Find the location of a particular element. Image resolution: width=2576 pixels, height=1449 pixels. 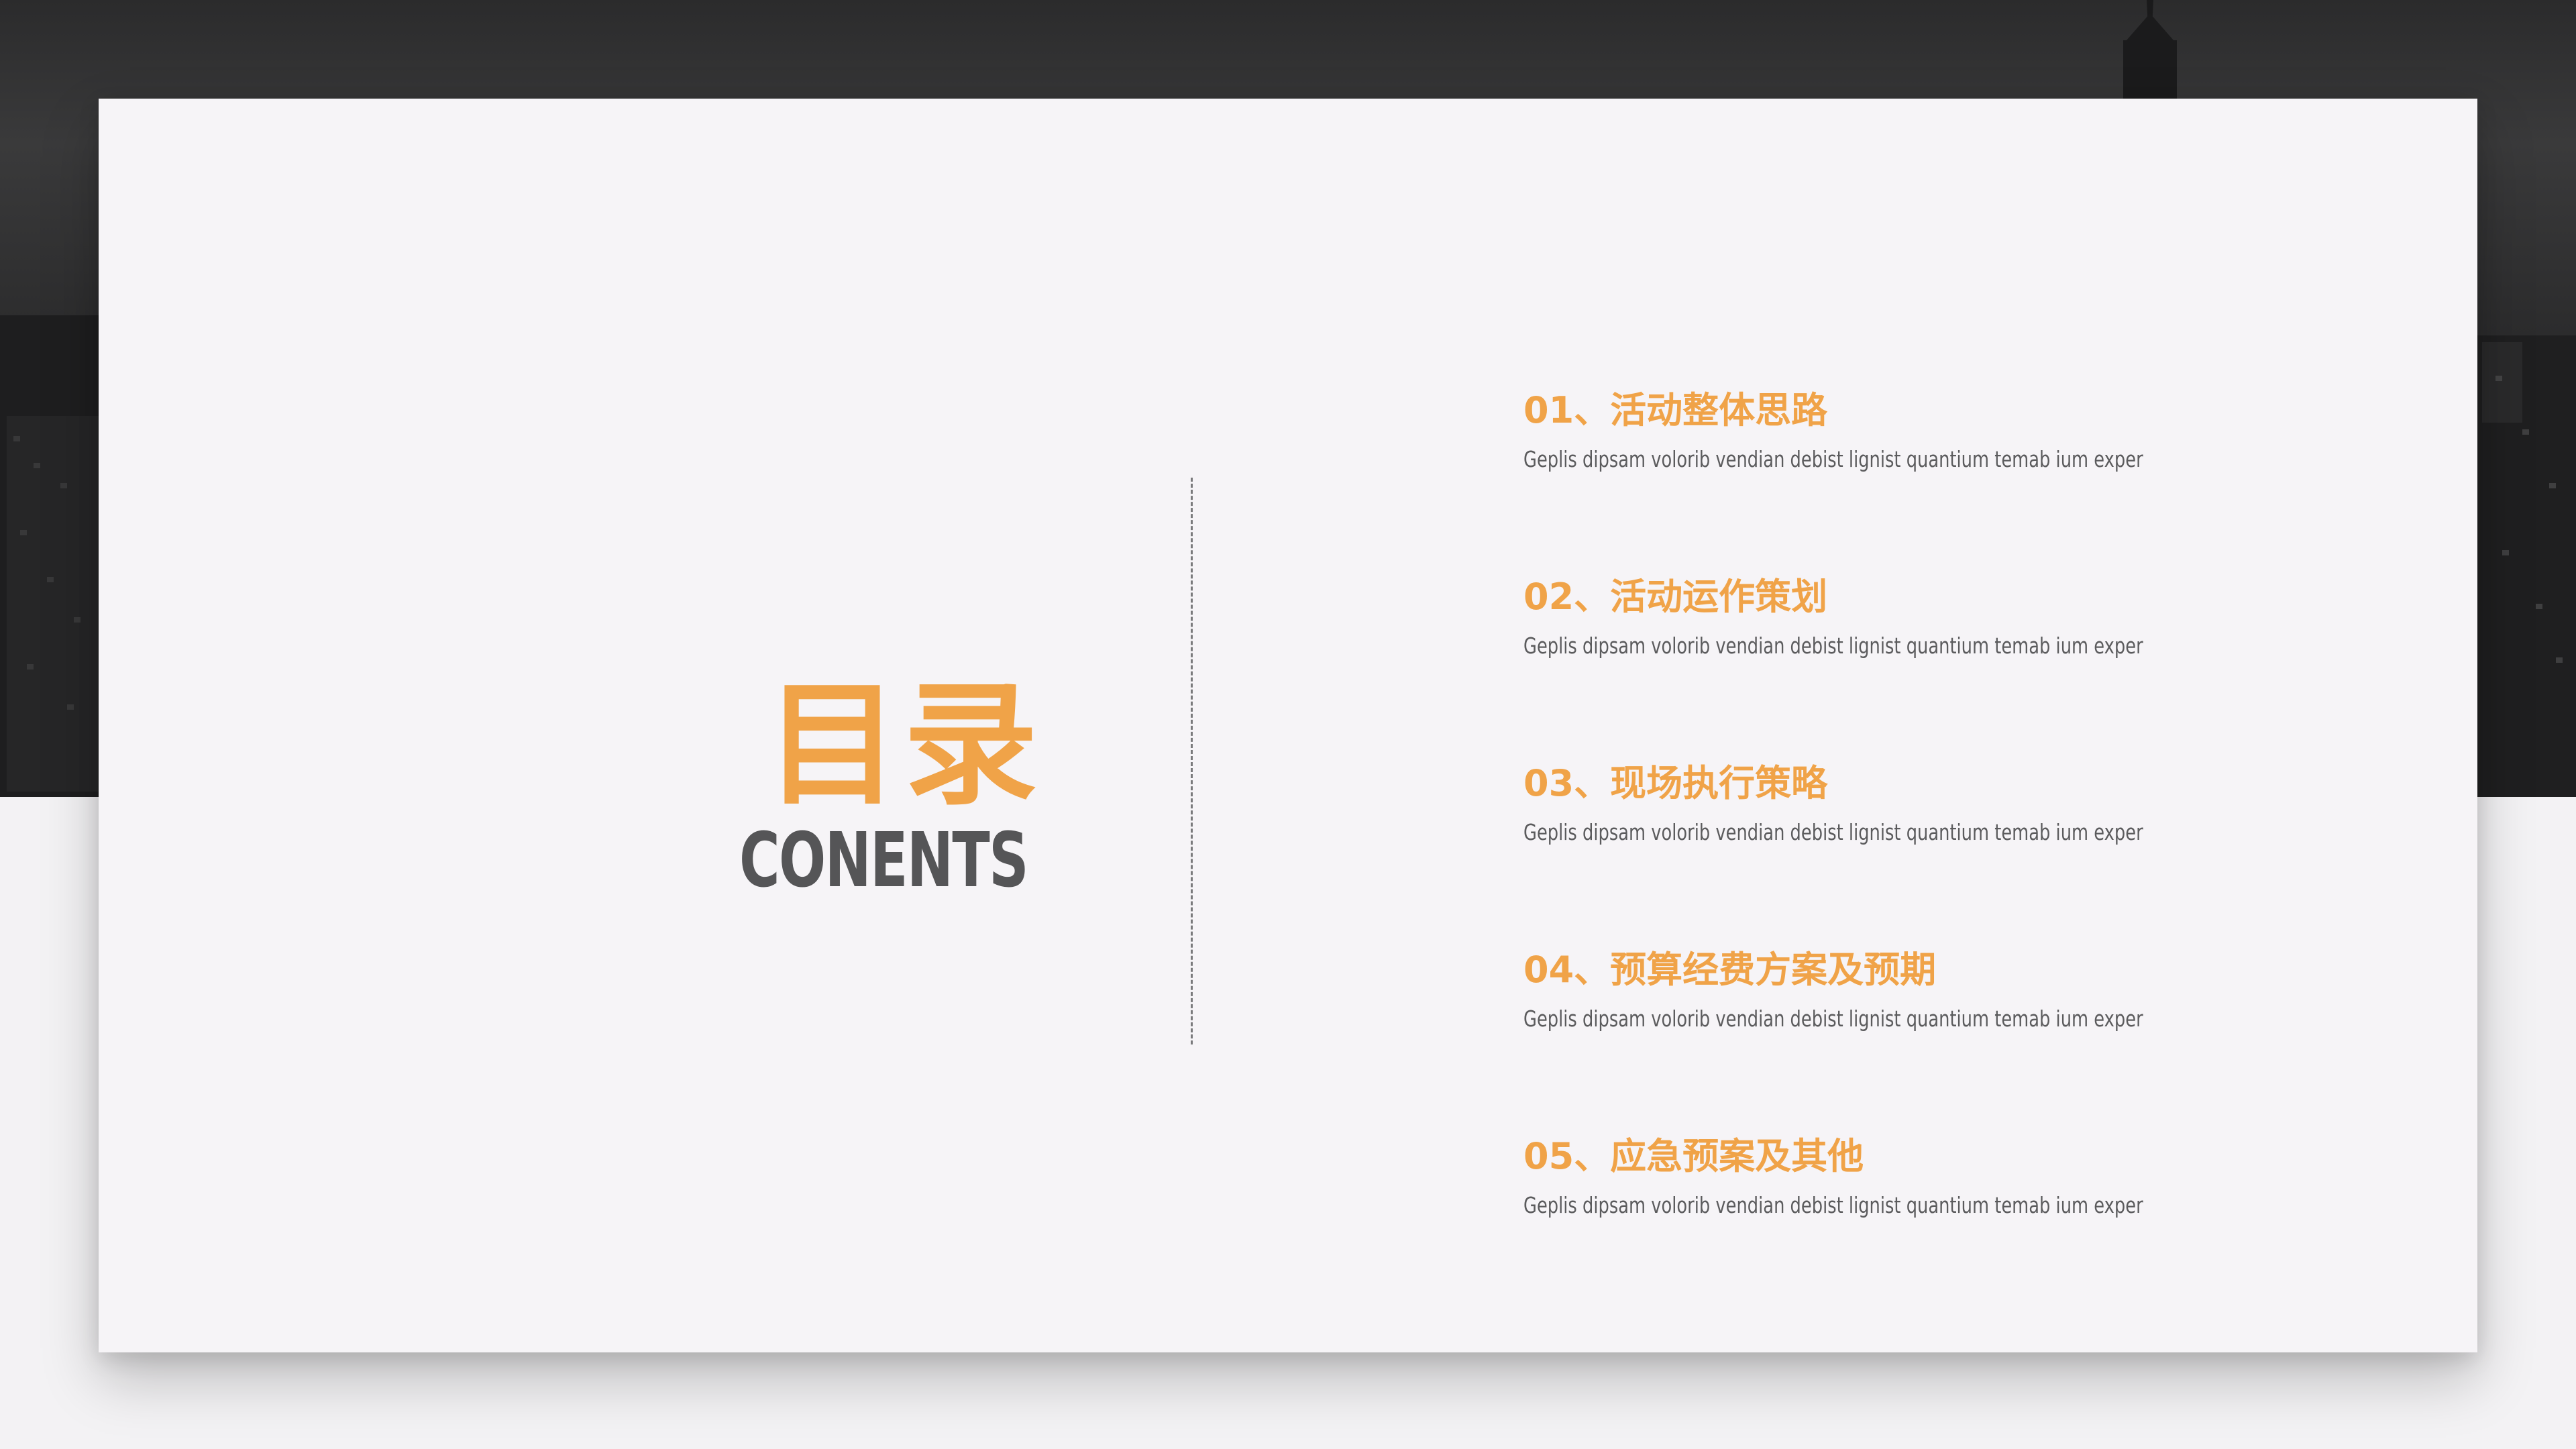

page-subtitle: CONENTS is located at coordinates (884, 860).